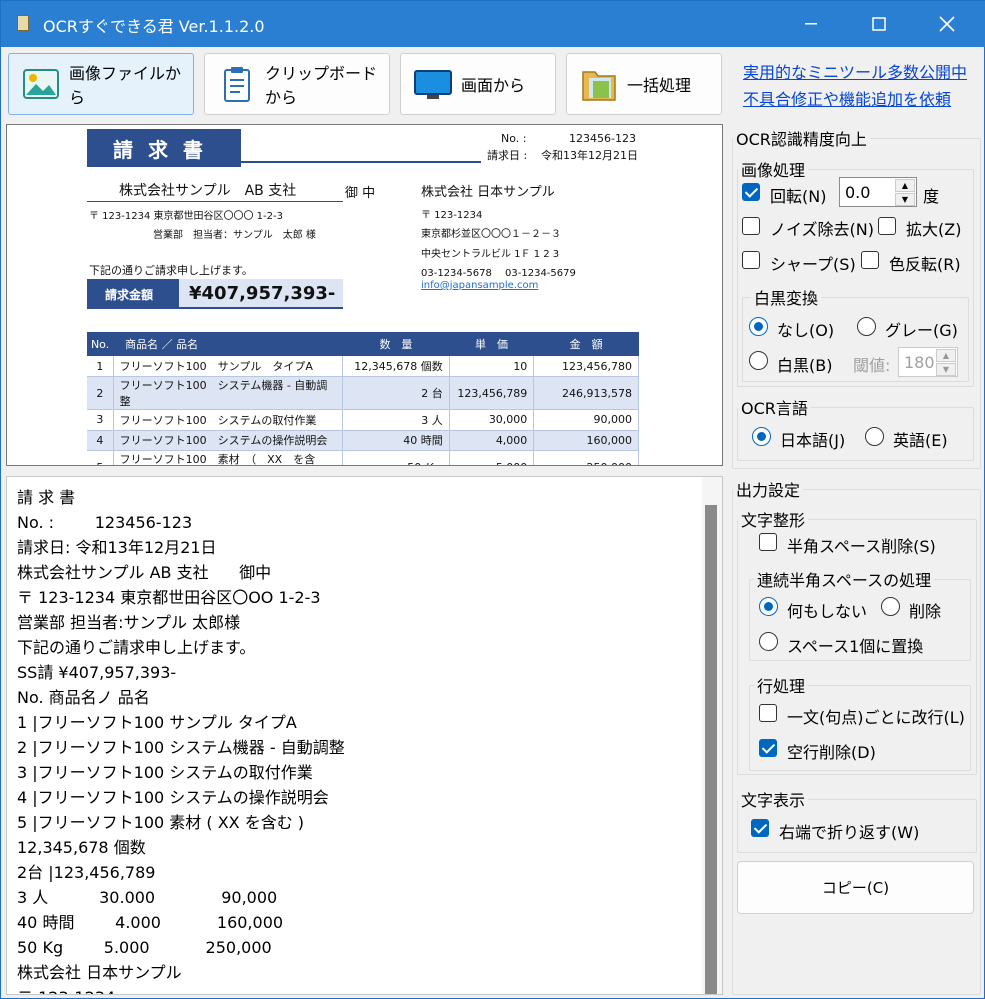 The height and width of the screenshot is (999, 985). Describe the element at coordinates (396, 344) in the screenshot. I see `table-header: 数 量` at that location.